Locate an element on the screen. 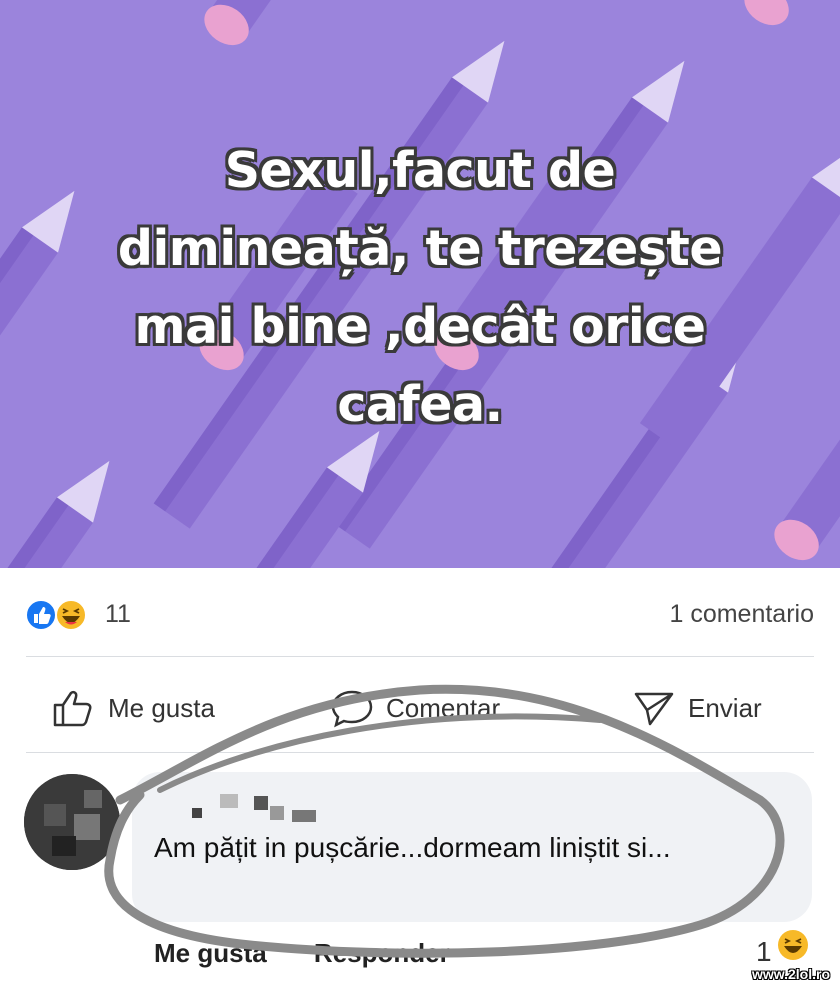  send-icon is located at coordinates (654, 709).